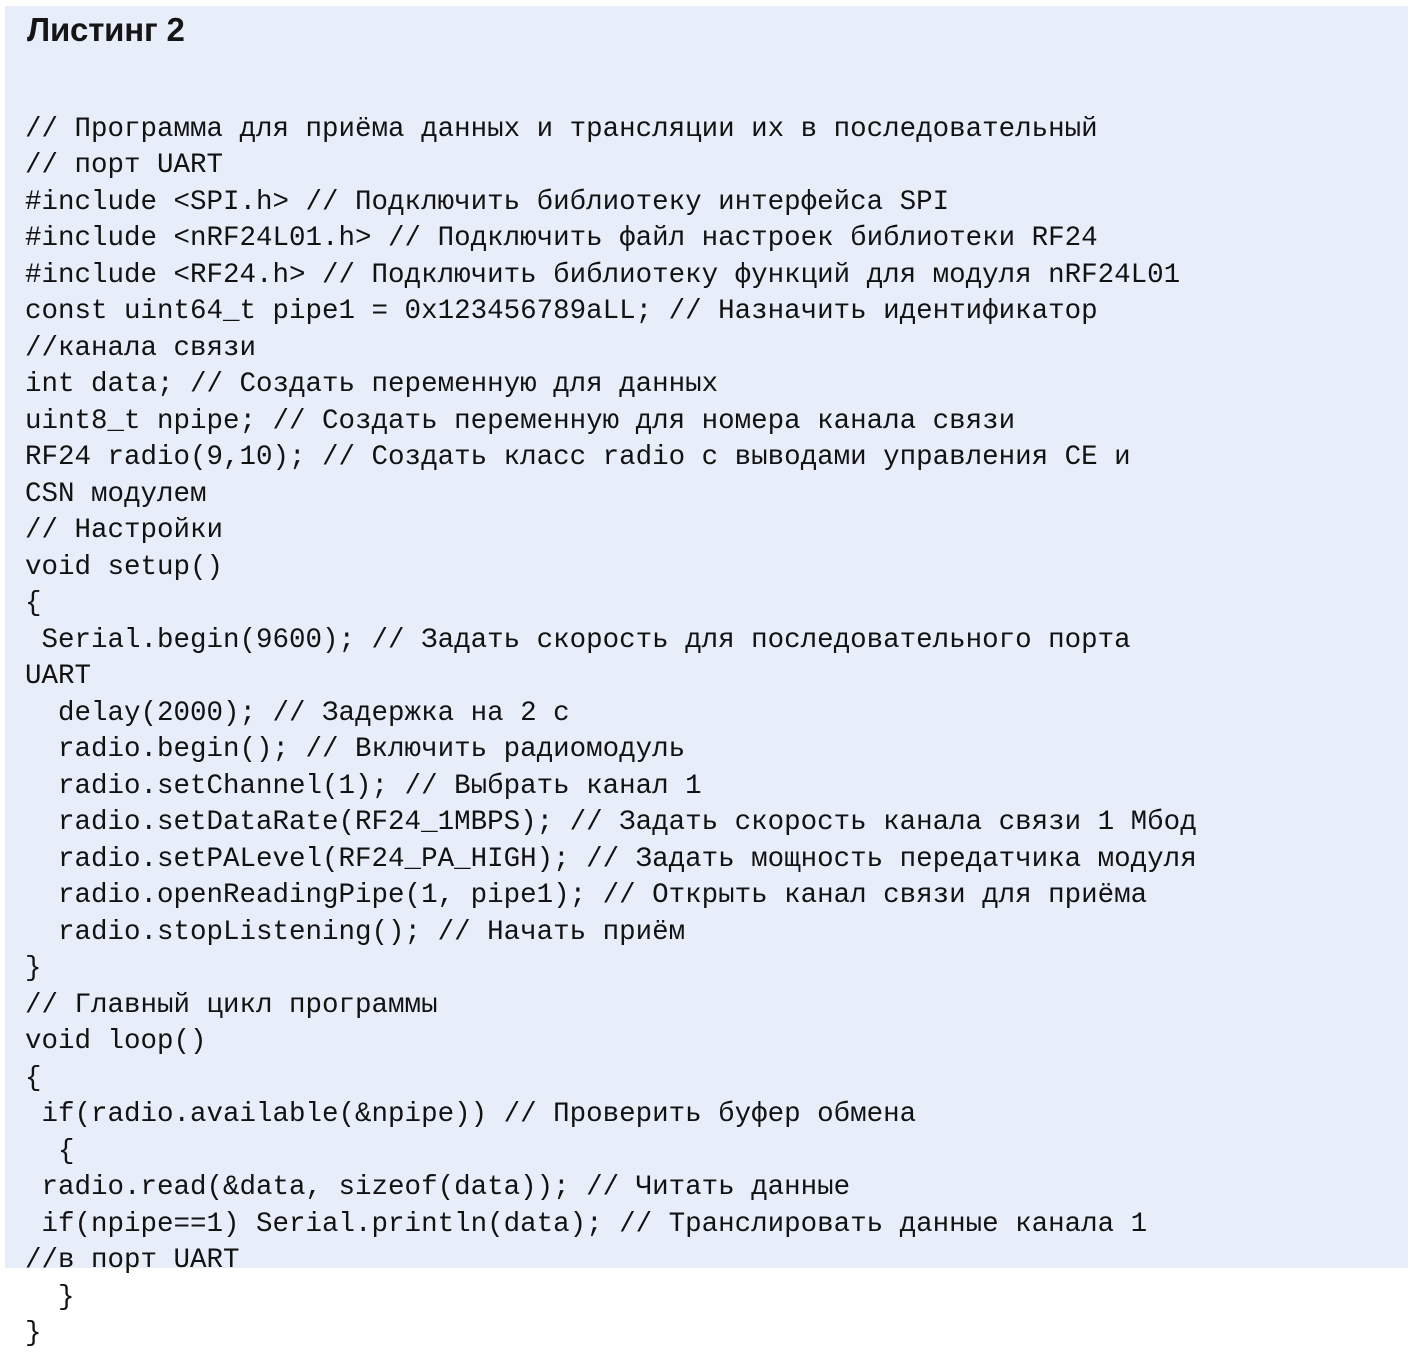 The height and width of the screenshot is (1353, 1418). Describe the element at coordinates (231, 1005) in the screenshot. I see `code-line: // Главный цикл программы` at that location.